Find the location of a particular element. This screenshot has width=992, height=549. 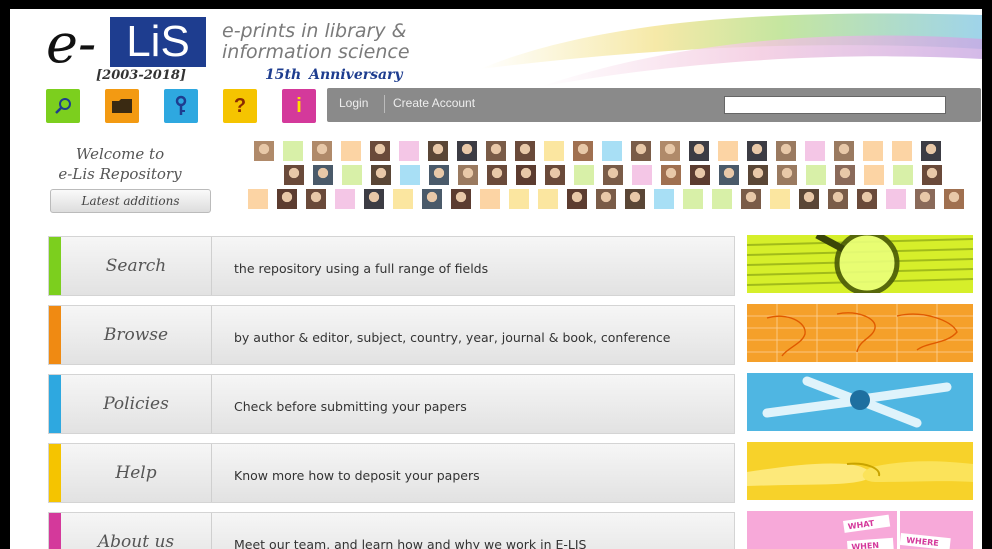

browse-thumbnail is located at coordinates (860, 333).